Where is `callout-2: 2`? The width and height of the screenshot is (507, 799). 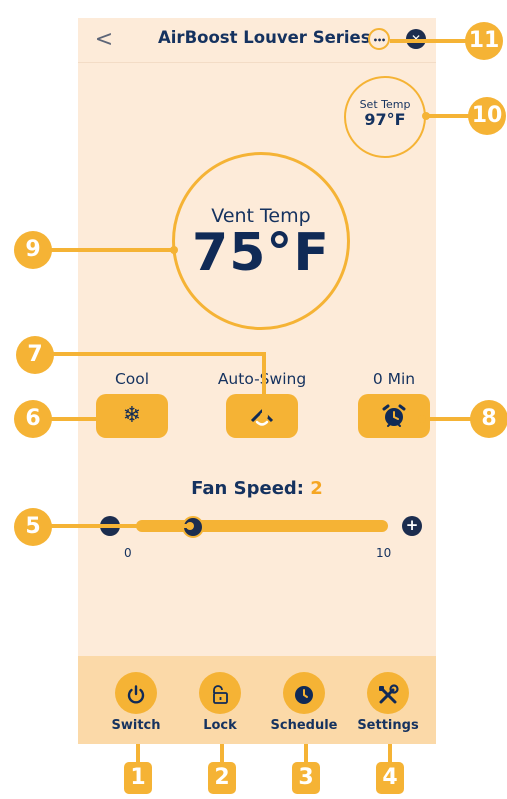
callout-2: 2 is located at coordinates (222, 778).